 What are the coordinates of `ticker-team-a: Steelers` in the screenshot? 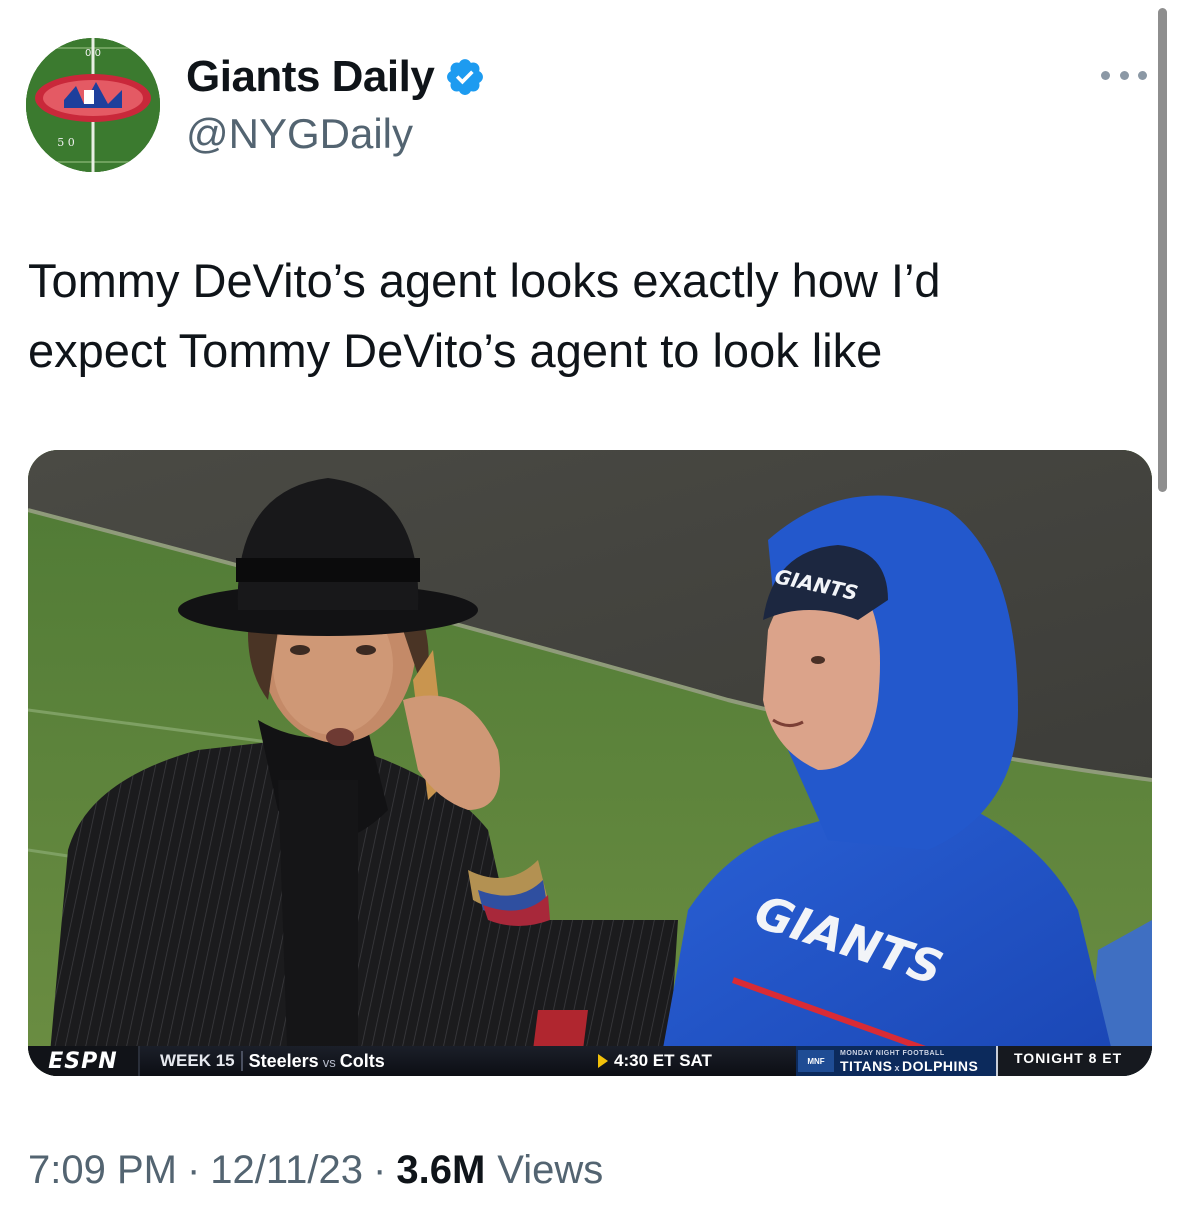 It's located at (283, 1060).